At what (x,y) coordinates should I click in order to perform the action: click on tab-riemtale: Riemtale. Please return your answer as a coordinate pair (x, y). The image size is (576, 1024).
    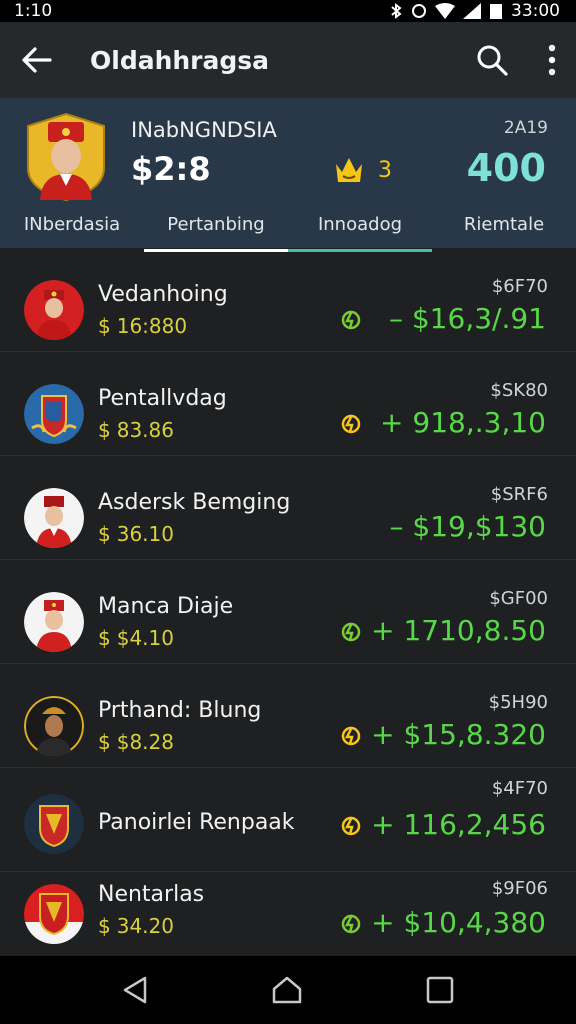
    Looking at the image, I should click on (504, 230).